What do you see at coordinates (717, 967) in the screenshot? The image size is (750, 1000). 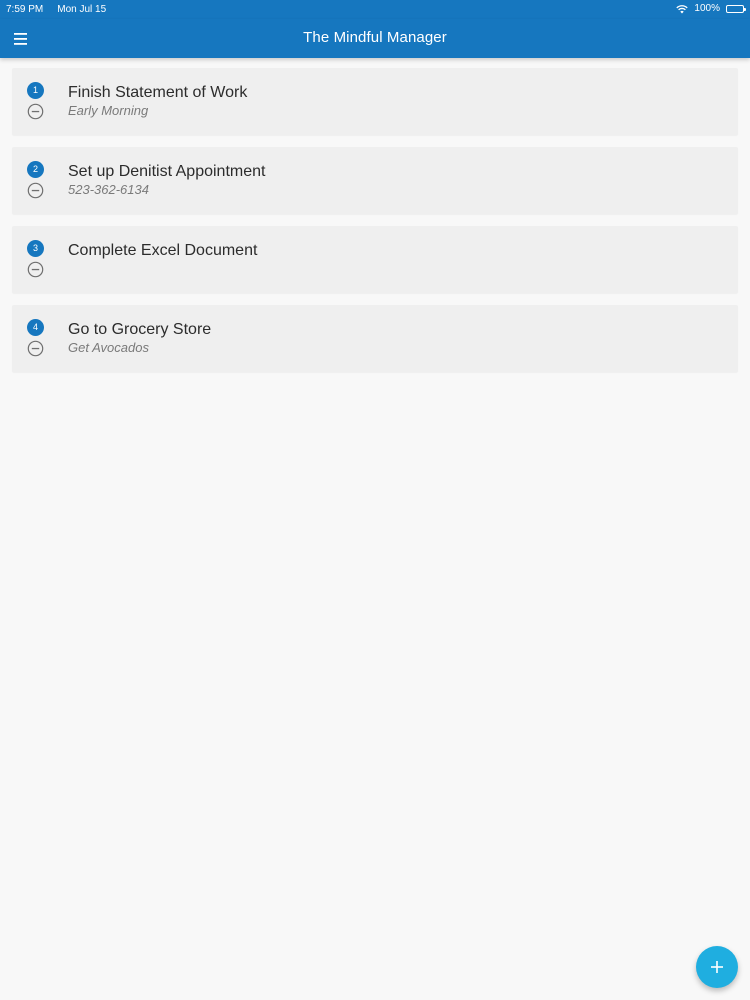 I see `add-task-button` at bounding box center [717, 967].